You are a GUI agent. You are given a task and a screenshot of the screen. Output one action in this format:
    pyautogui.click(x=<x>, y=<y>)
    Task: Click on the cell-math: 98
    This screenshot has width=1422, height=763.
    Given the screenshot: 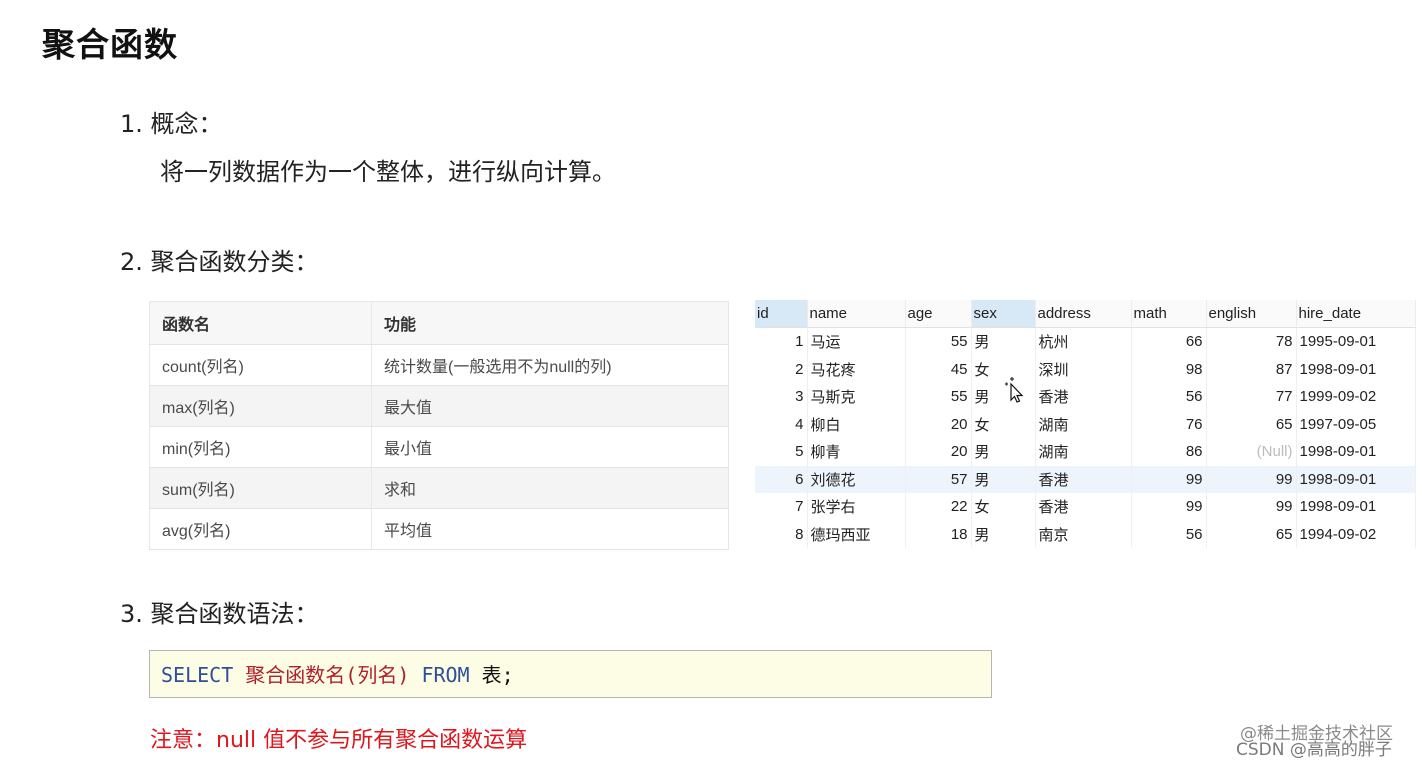 What is the action you would take?
    pyautogui.click(x=1169, y=369)
    